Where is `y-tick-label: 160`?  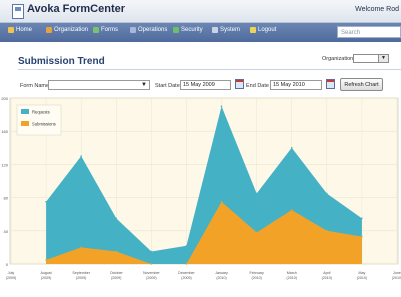
y-tick-label: 160 is located at coordinates (4, 131).